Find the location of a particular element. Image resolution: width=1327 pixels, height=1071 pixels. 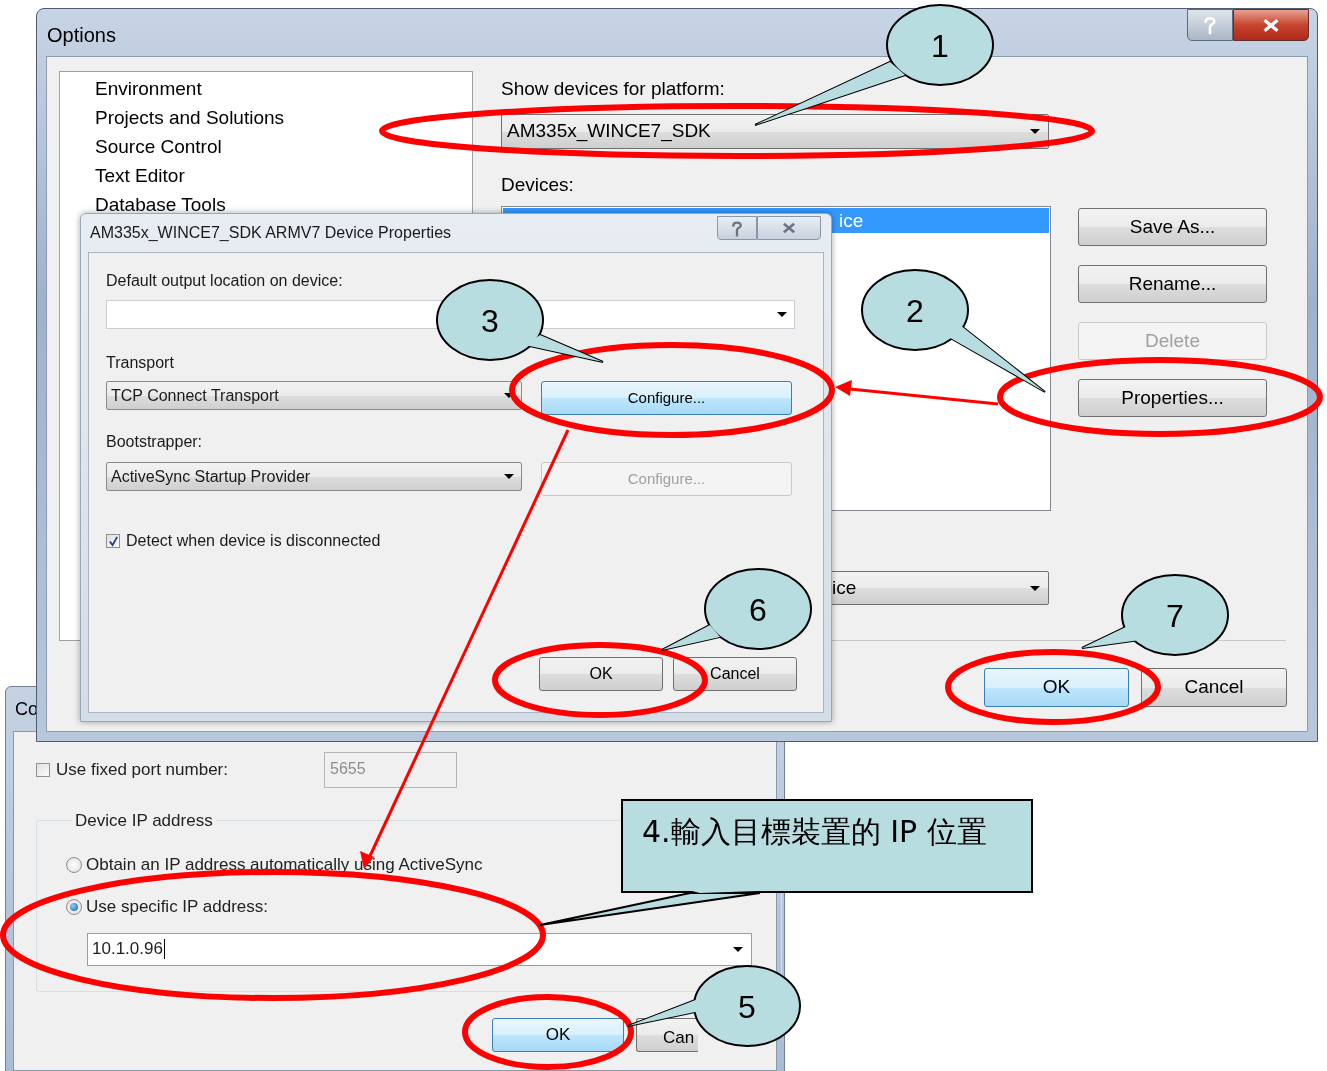

field-label: Bootstrapper: is located at coordinates (154, 442).